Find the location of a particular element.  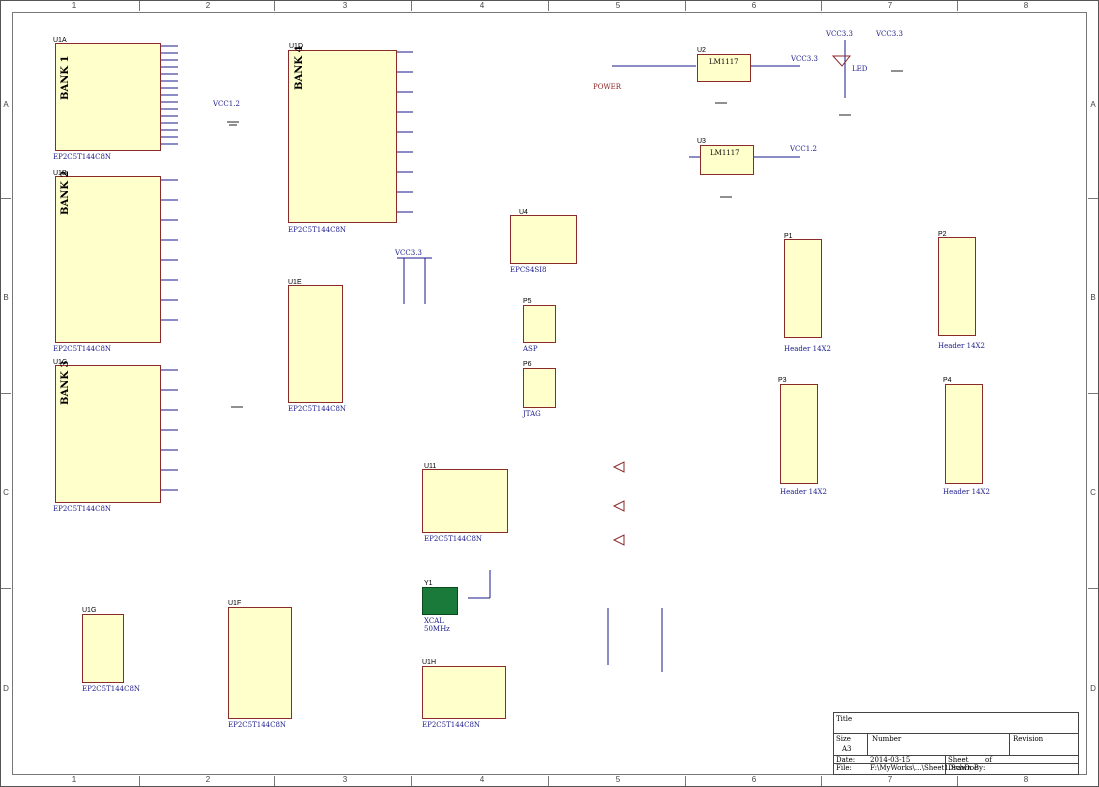

power-connector-label: POWER is located at coordinates (607, 87).